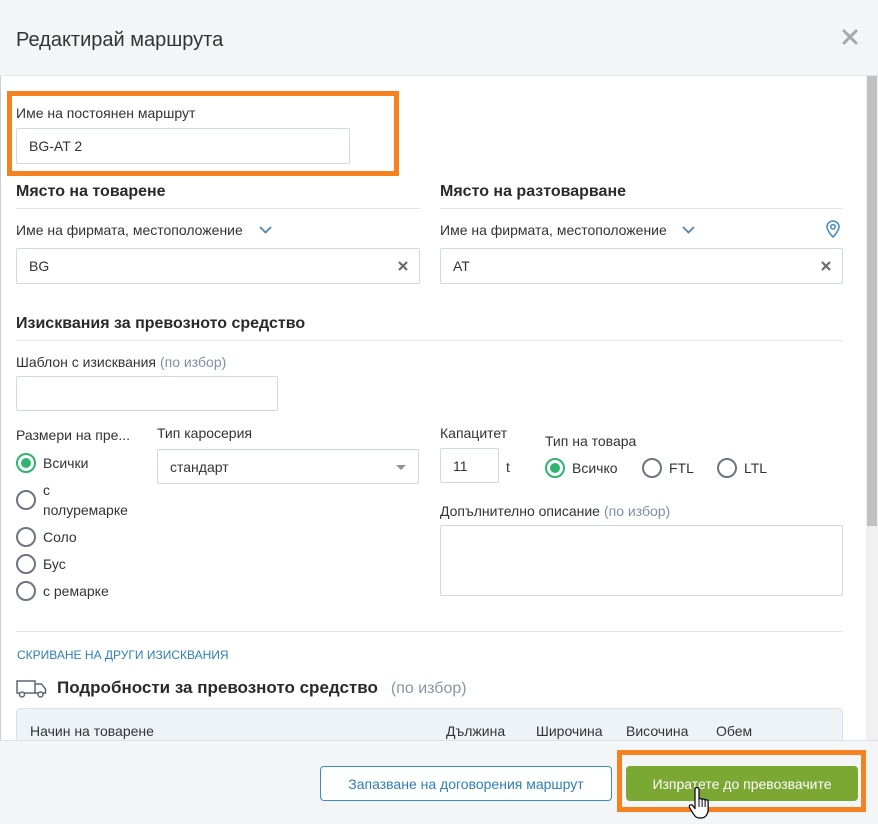 This screenshot has width=878, height=824. I want to click on body-type-label: Тип каросерия, so click(204, 433).